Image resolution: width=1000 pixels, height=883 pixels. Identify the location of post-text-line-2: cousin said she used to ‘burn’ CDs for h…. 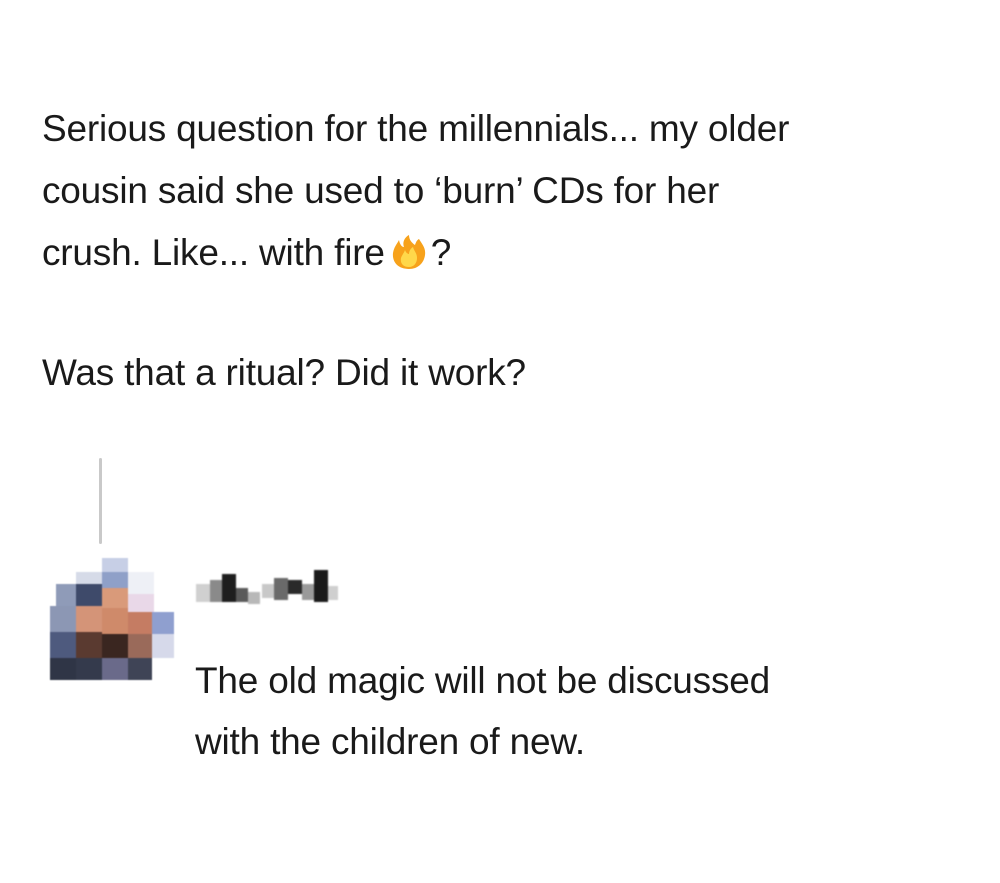
(381, 190).